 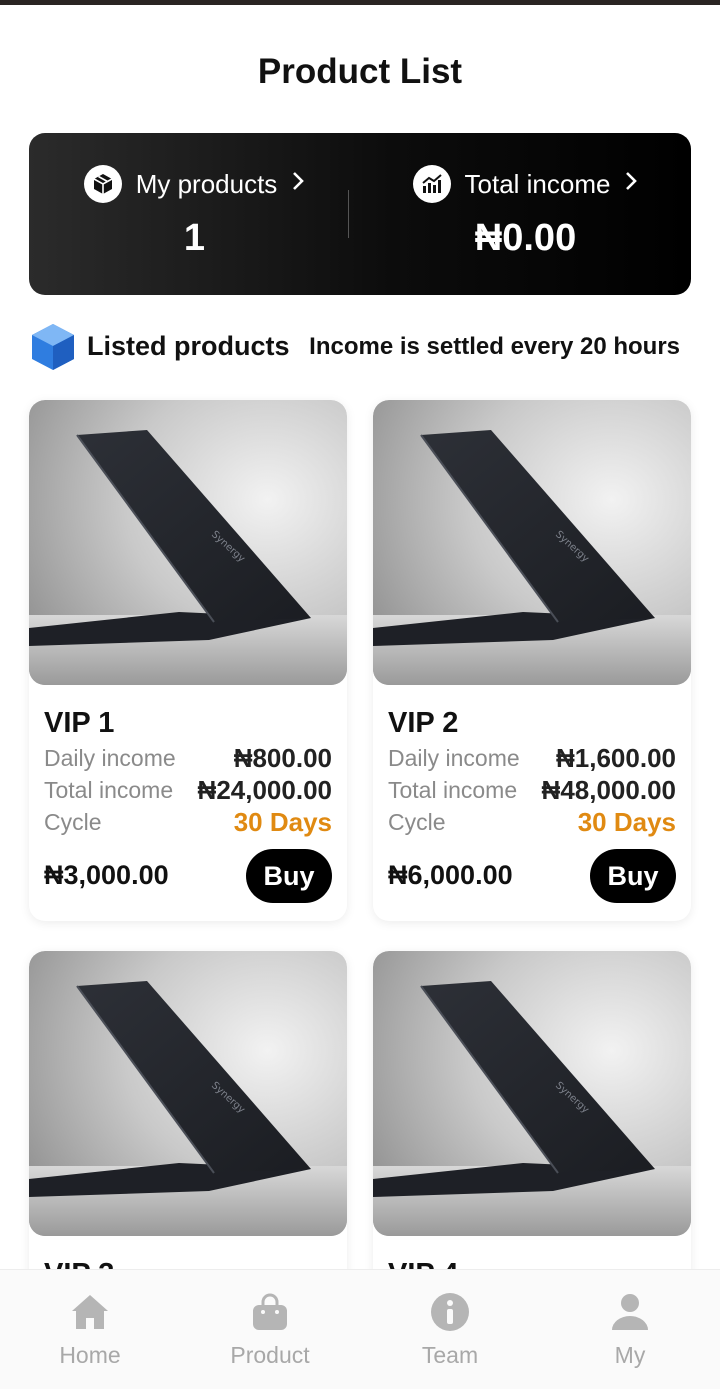 I want to click on total-income-value: ₦0.00, so click(x=525, y=238).